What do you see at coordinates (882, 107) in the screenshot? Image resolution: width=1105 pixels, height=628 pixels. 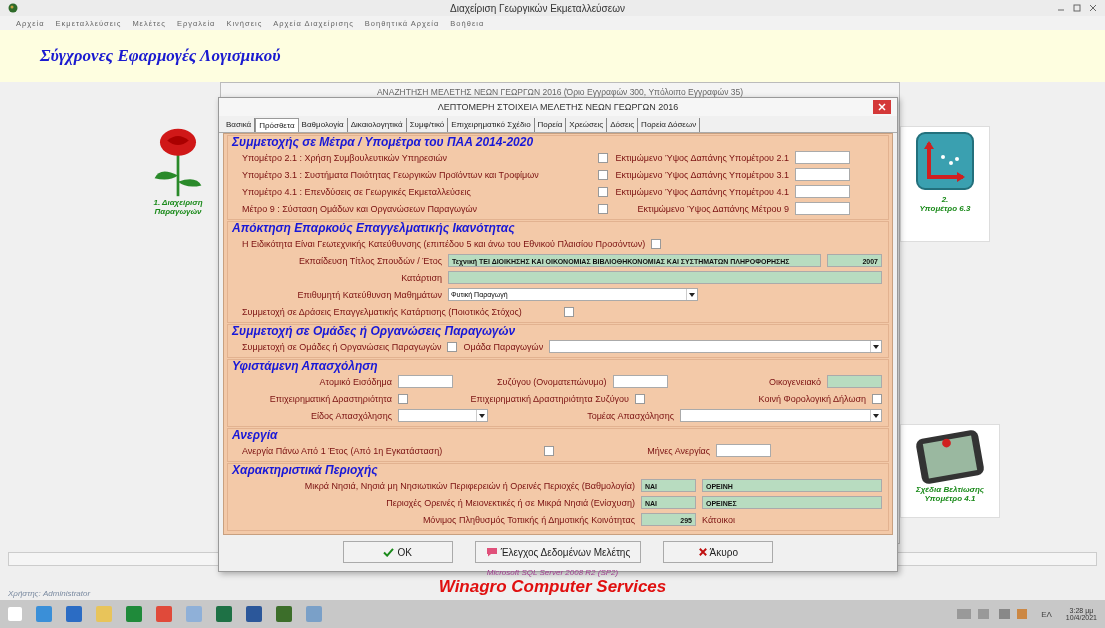 I see `close-button` at bounding box center [882, 107].